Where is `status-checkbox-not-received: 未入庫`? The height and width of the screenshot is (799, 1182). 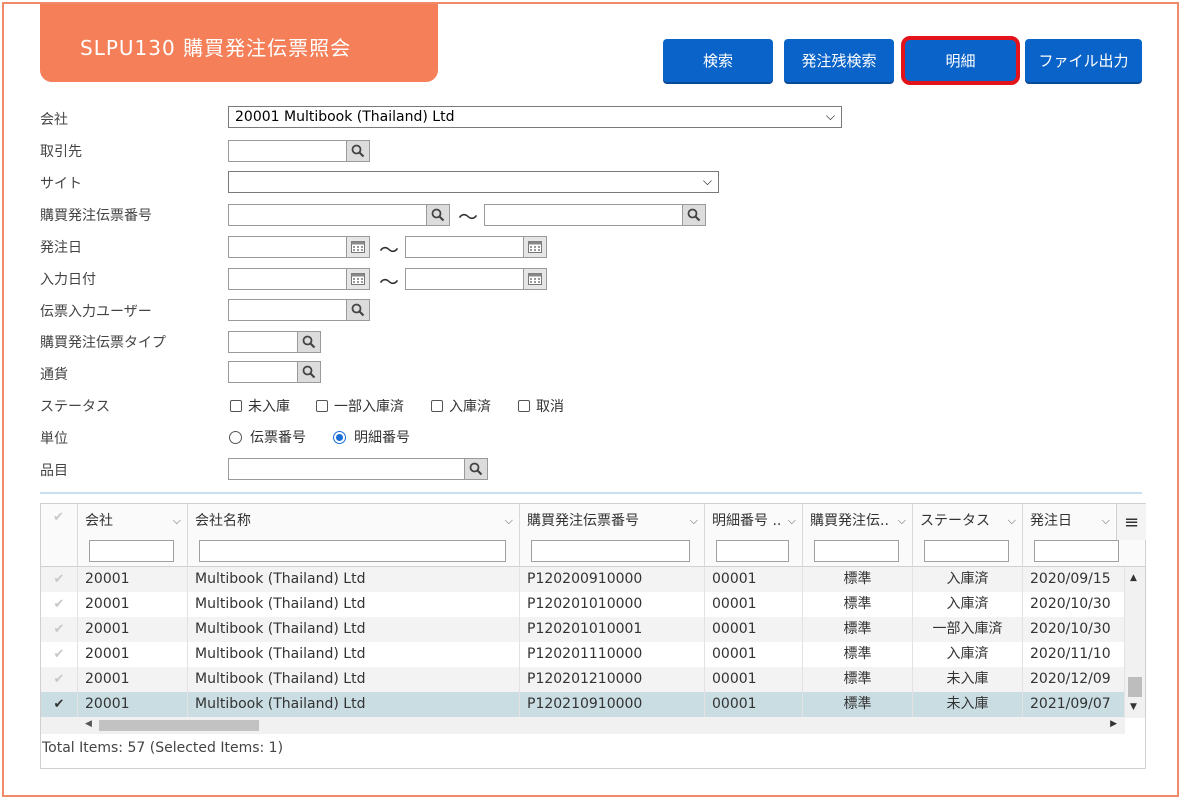
status-checkbox-not-received: 未入庫 is located at coordinates (260, 406).